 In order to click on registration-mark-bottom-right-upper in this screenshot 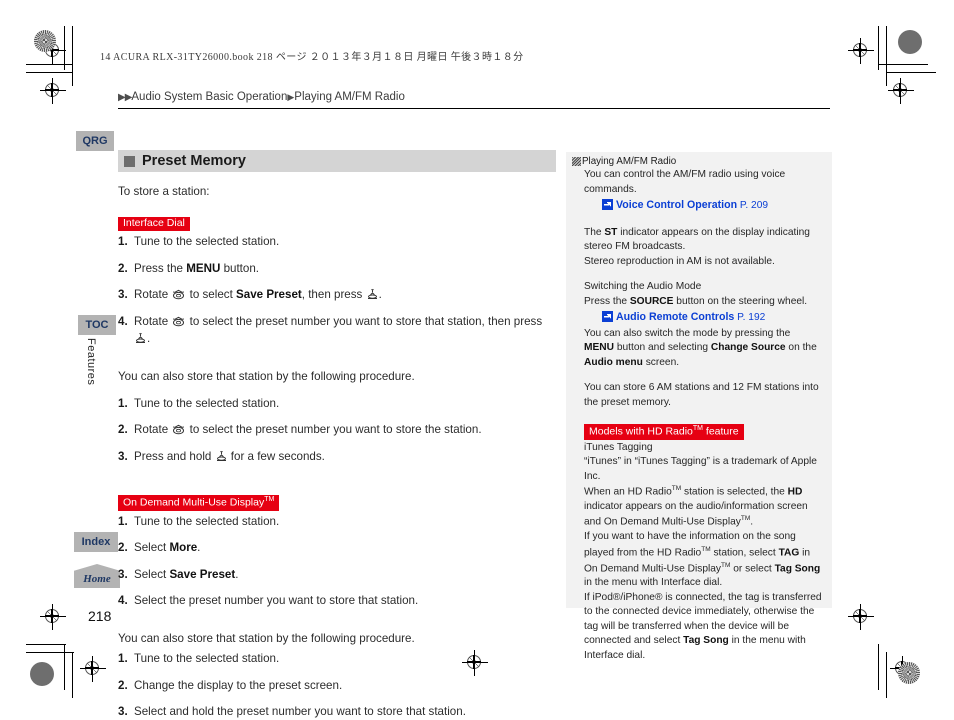, I will do `click(861, 617)`.